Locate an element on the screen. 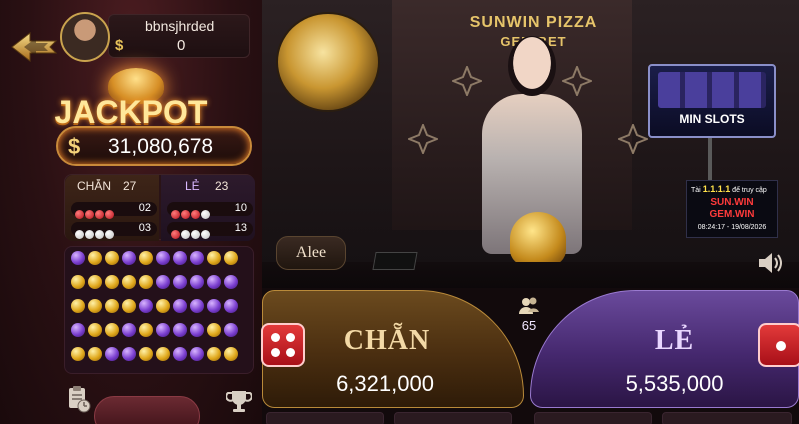 The width and height of the screenshot is (799, 424). bowl-closeup is located at coordinates (328, 62).